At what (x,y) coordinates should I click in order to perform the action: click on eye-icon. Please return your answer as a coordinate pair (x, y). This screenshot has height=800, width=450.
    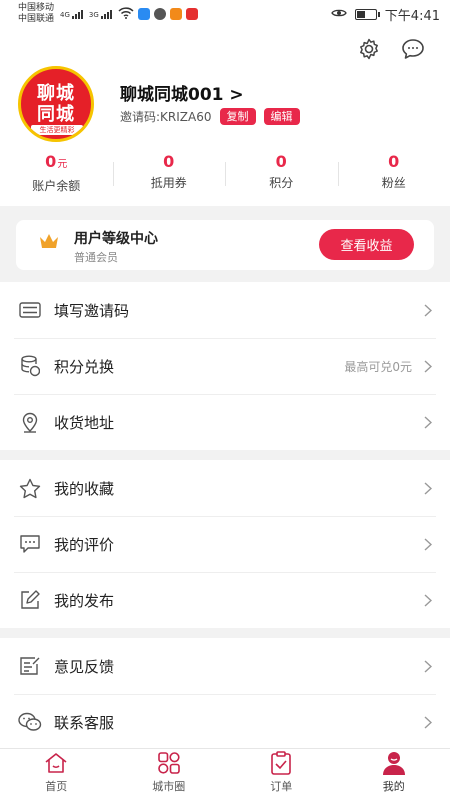
    Looking at the image, I should click on (339, 14).